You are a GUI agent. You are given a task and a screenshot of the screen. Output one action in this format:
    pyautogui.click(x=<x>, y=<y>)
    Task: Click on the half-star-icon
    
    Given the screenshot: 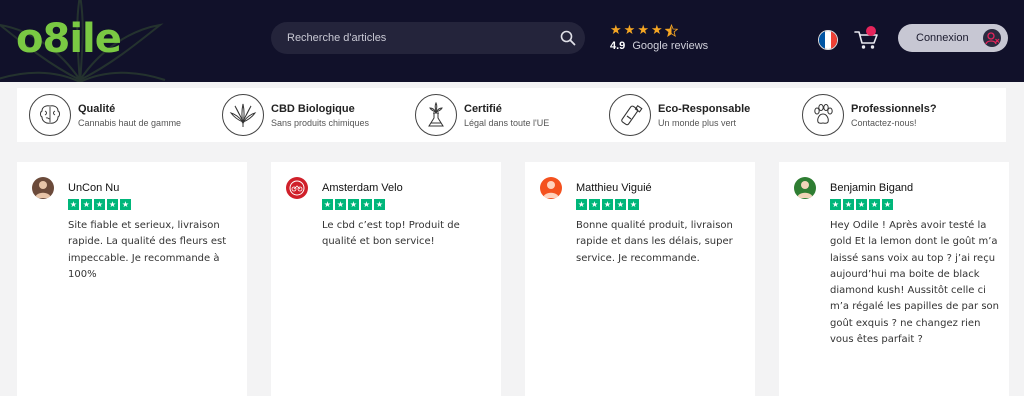 What is the action you would take?
    pyautogui.click(x=671, y=30)
    